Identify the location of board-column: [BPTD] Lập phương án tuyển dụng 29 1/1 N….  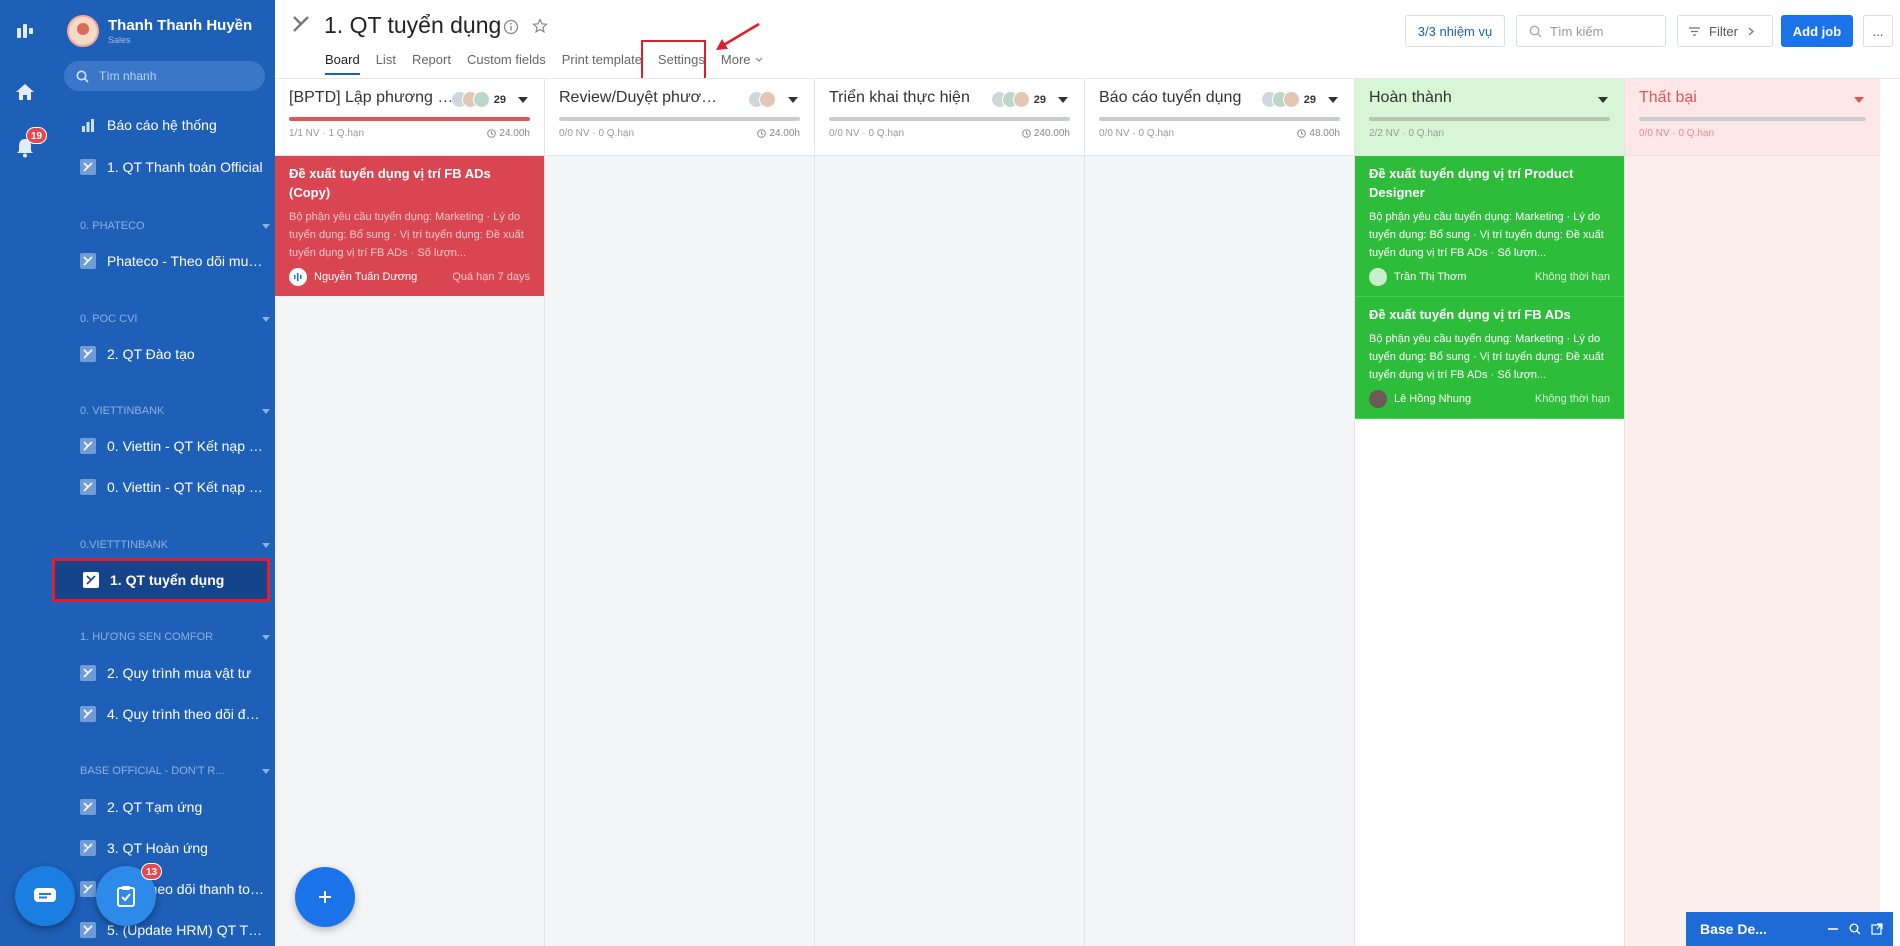
(410, 512).